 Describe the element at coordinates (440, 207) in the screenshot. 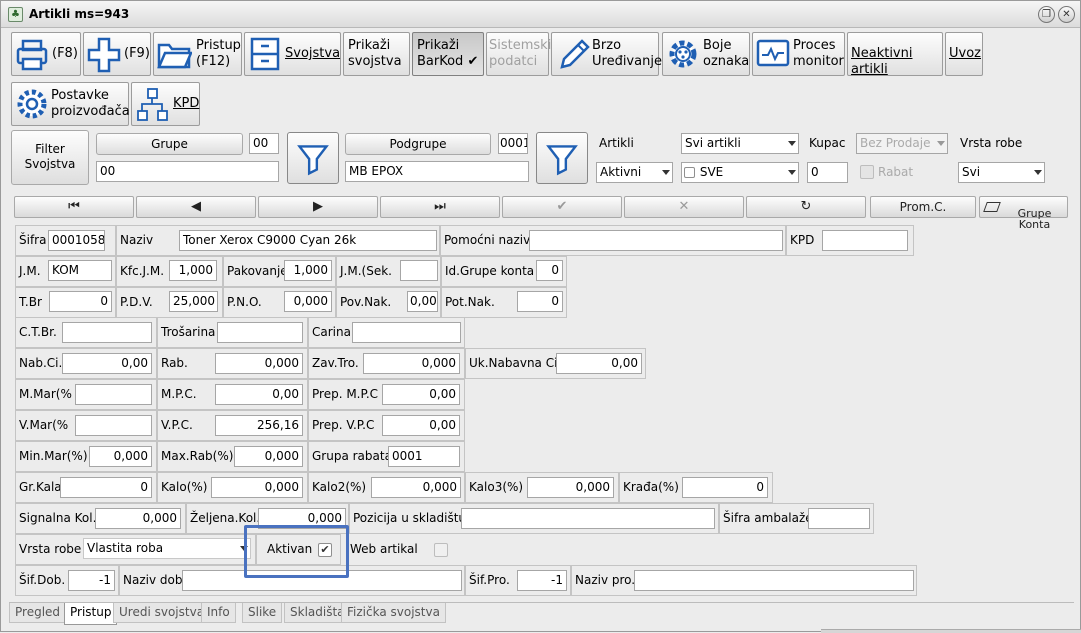

I see `last-record-button: ⏭` at that location.